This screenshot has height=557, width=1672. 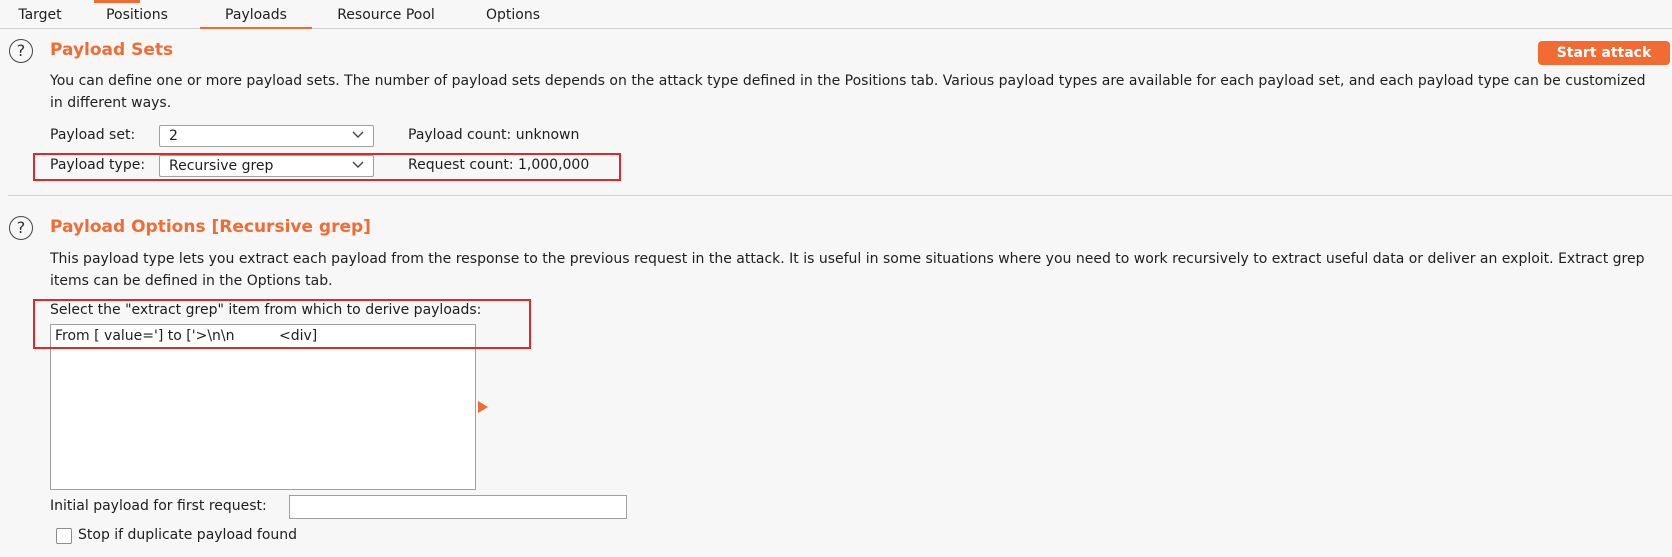 What do you see at coordinates (64, 536) in the screenshot?
I see `stop-duplicate-checkbox` at bounding box center [64, 536].